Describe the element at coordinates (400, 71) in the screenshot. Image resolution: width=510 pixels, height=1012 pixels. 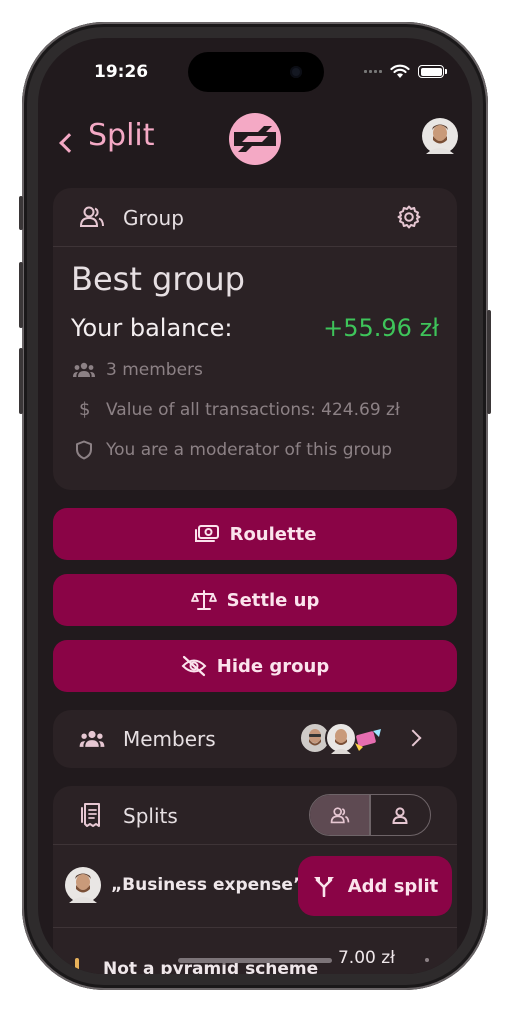
I see `wifi-icon` at that location.